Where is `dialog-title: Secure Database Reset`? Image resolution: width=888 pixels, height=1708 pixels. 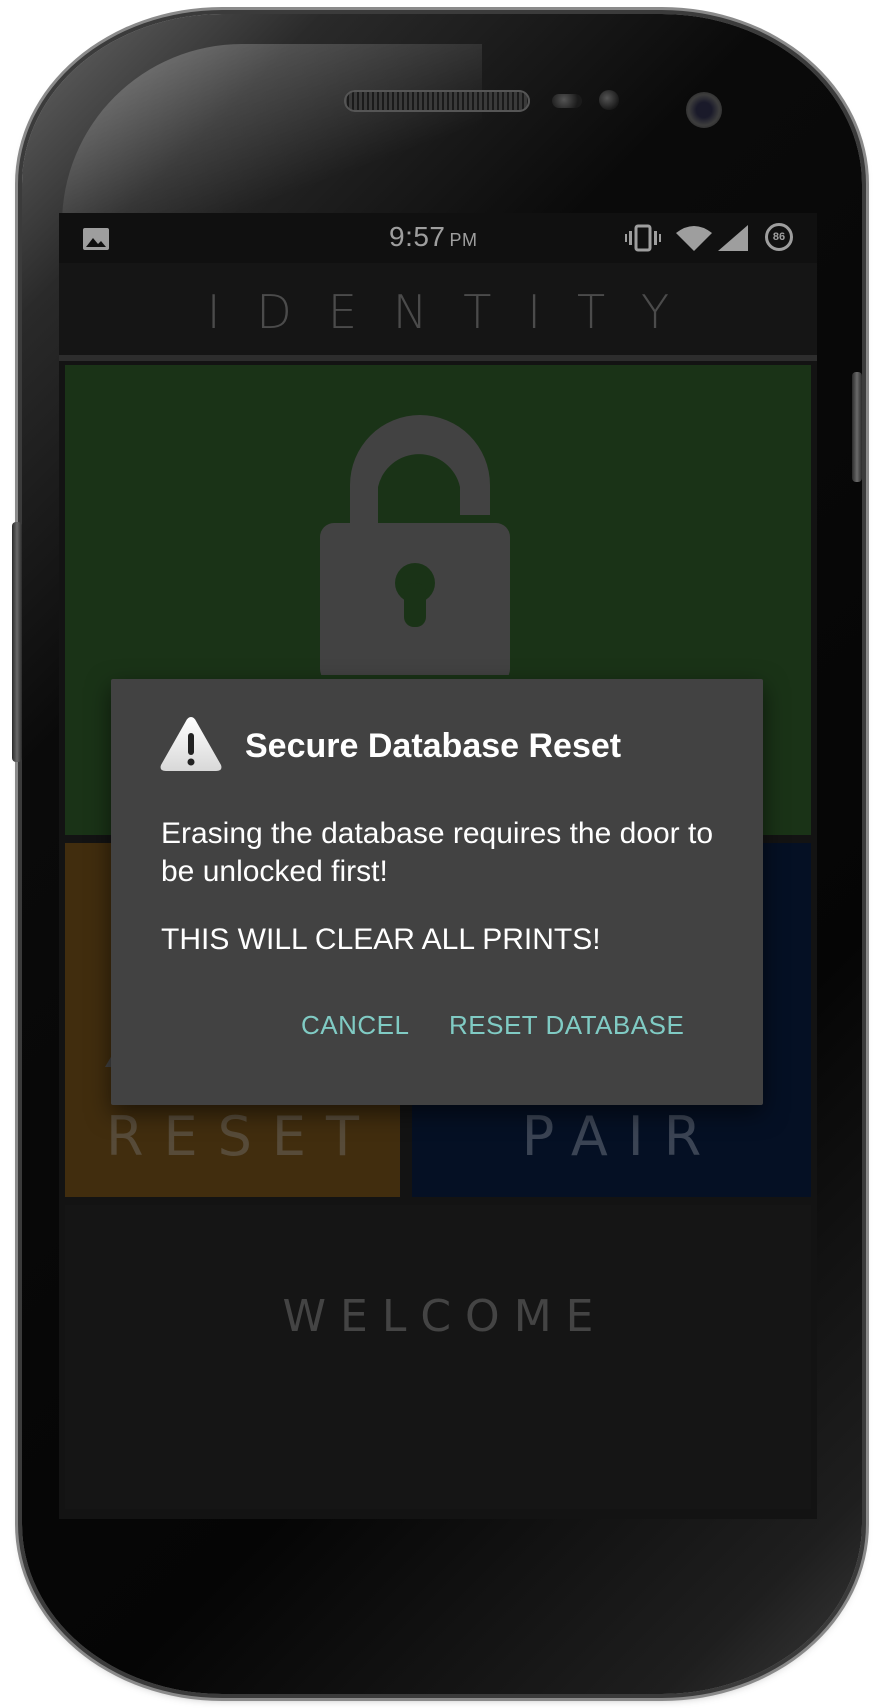 dialog-title: Secure Database Reset is located at coordinates (433, 746).